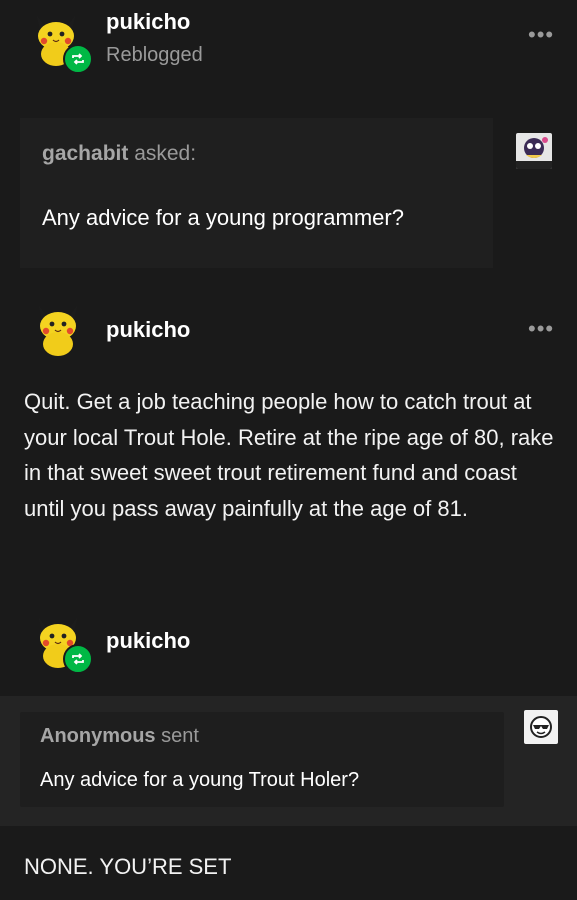 The image size is (577, 900). Describe the element at coordinates (98, 736) in the screenshot. I see `asker-name: Anonymous` at that location.